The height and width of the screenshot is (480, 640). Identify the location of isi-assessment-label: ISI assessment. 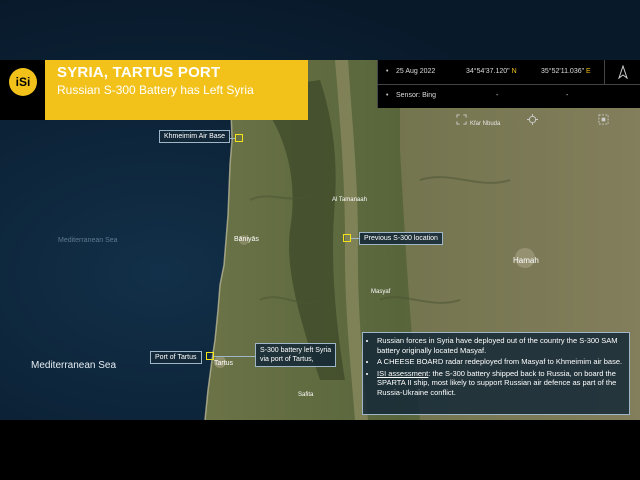
(403, 373).